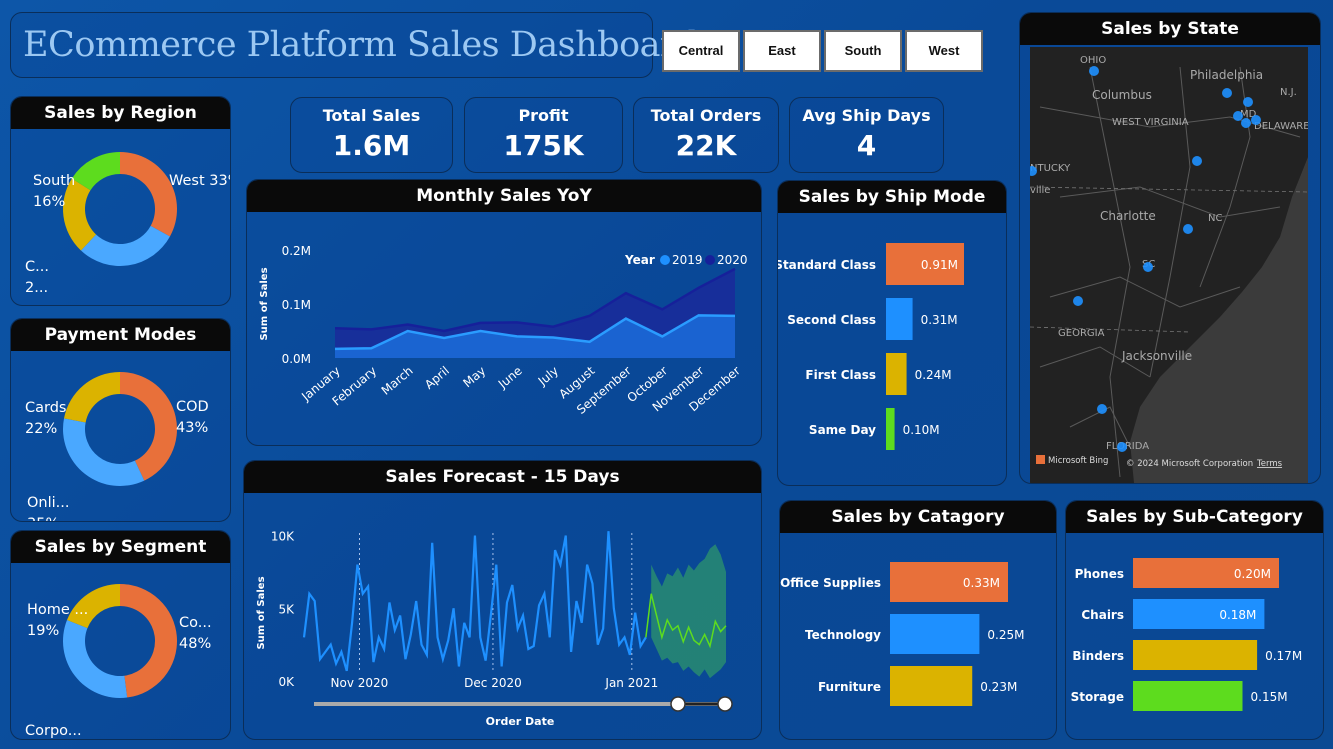  I want to click on map-label: Jacksonville, so click(1156, 356).